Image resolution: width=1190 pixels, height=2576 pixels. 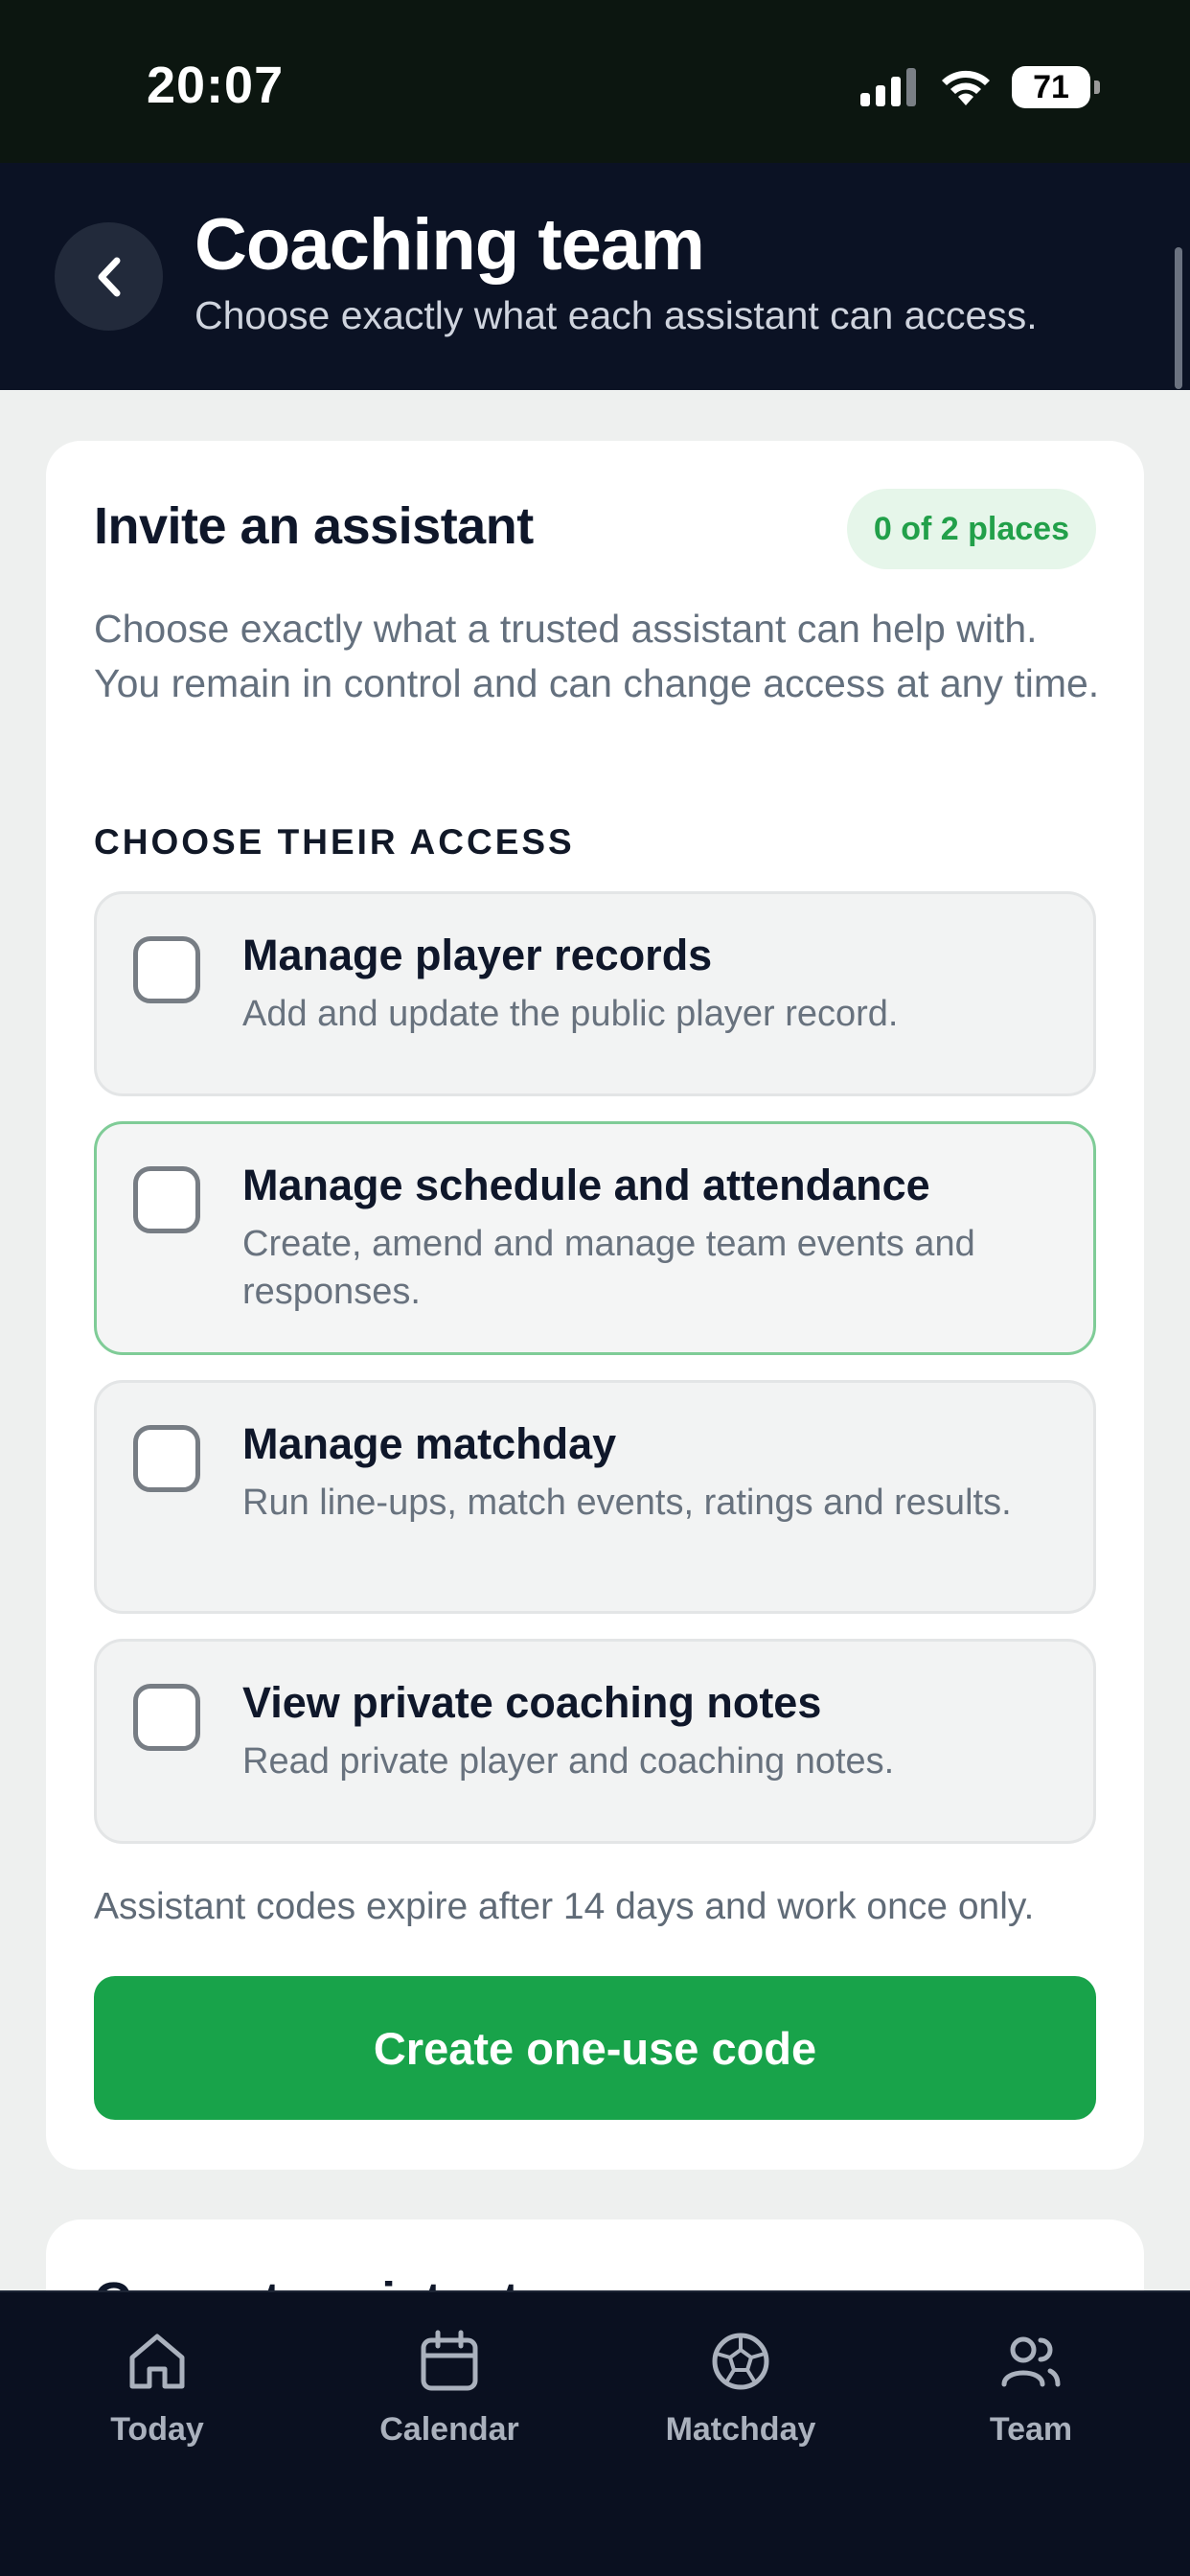 What do you see at coordinates (966, 87) in the screenshot?
I see `wifi-icon` at bounding box center [966, 87].